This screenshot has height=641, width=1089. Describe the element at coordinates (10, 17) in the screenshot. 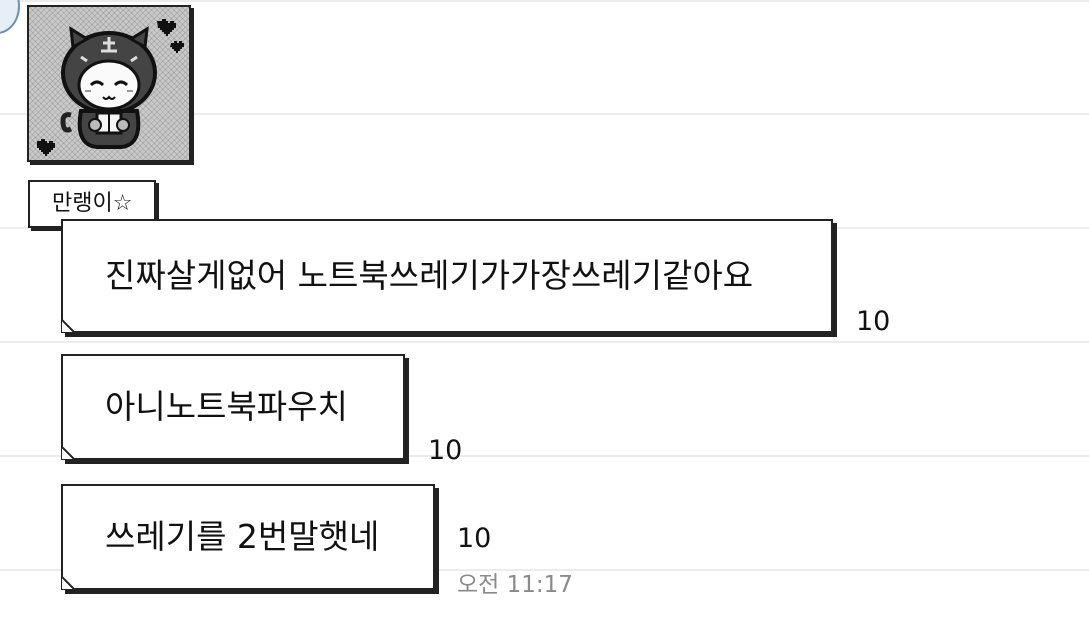

I see `partial-avatar` at that location.